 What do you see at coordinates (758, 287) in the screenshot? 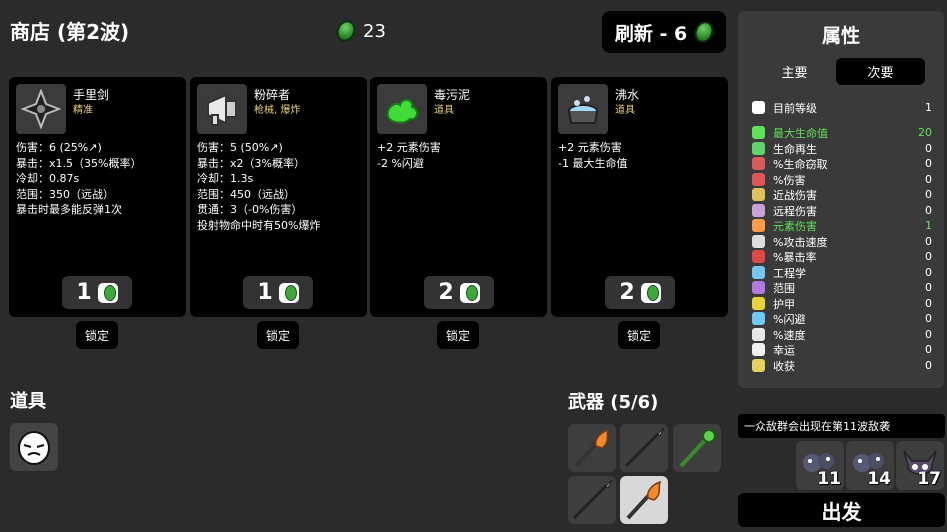
I see `range-icon` at bounding box center [758, 287].